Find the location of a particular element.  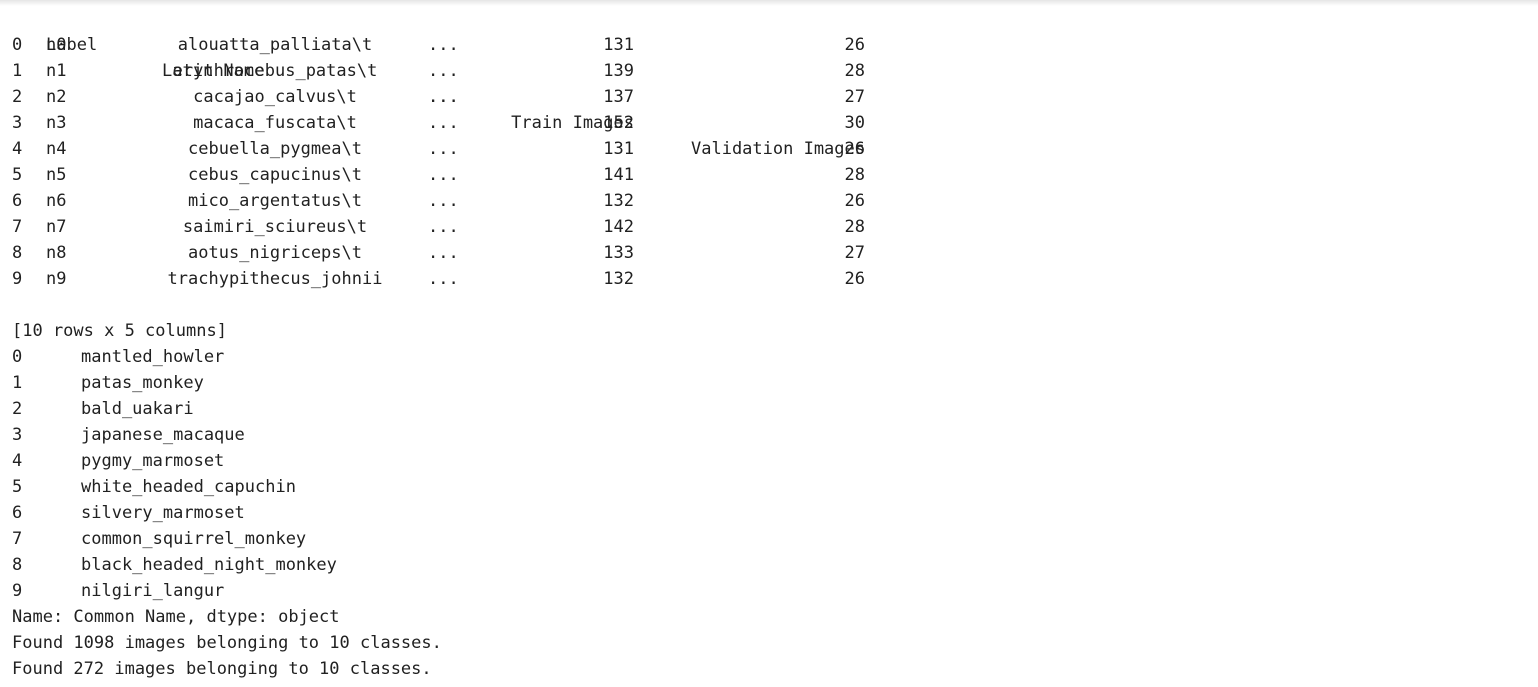

series-value: black_headed_night_monkey is located at coordinates (209, 565).